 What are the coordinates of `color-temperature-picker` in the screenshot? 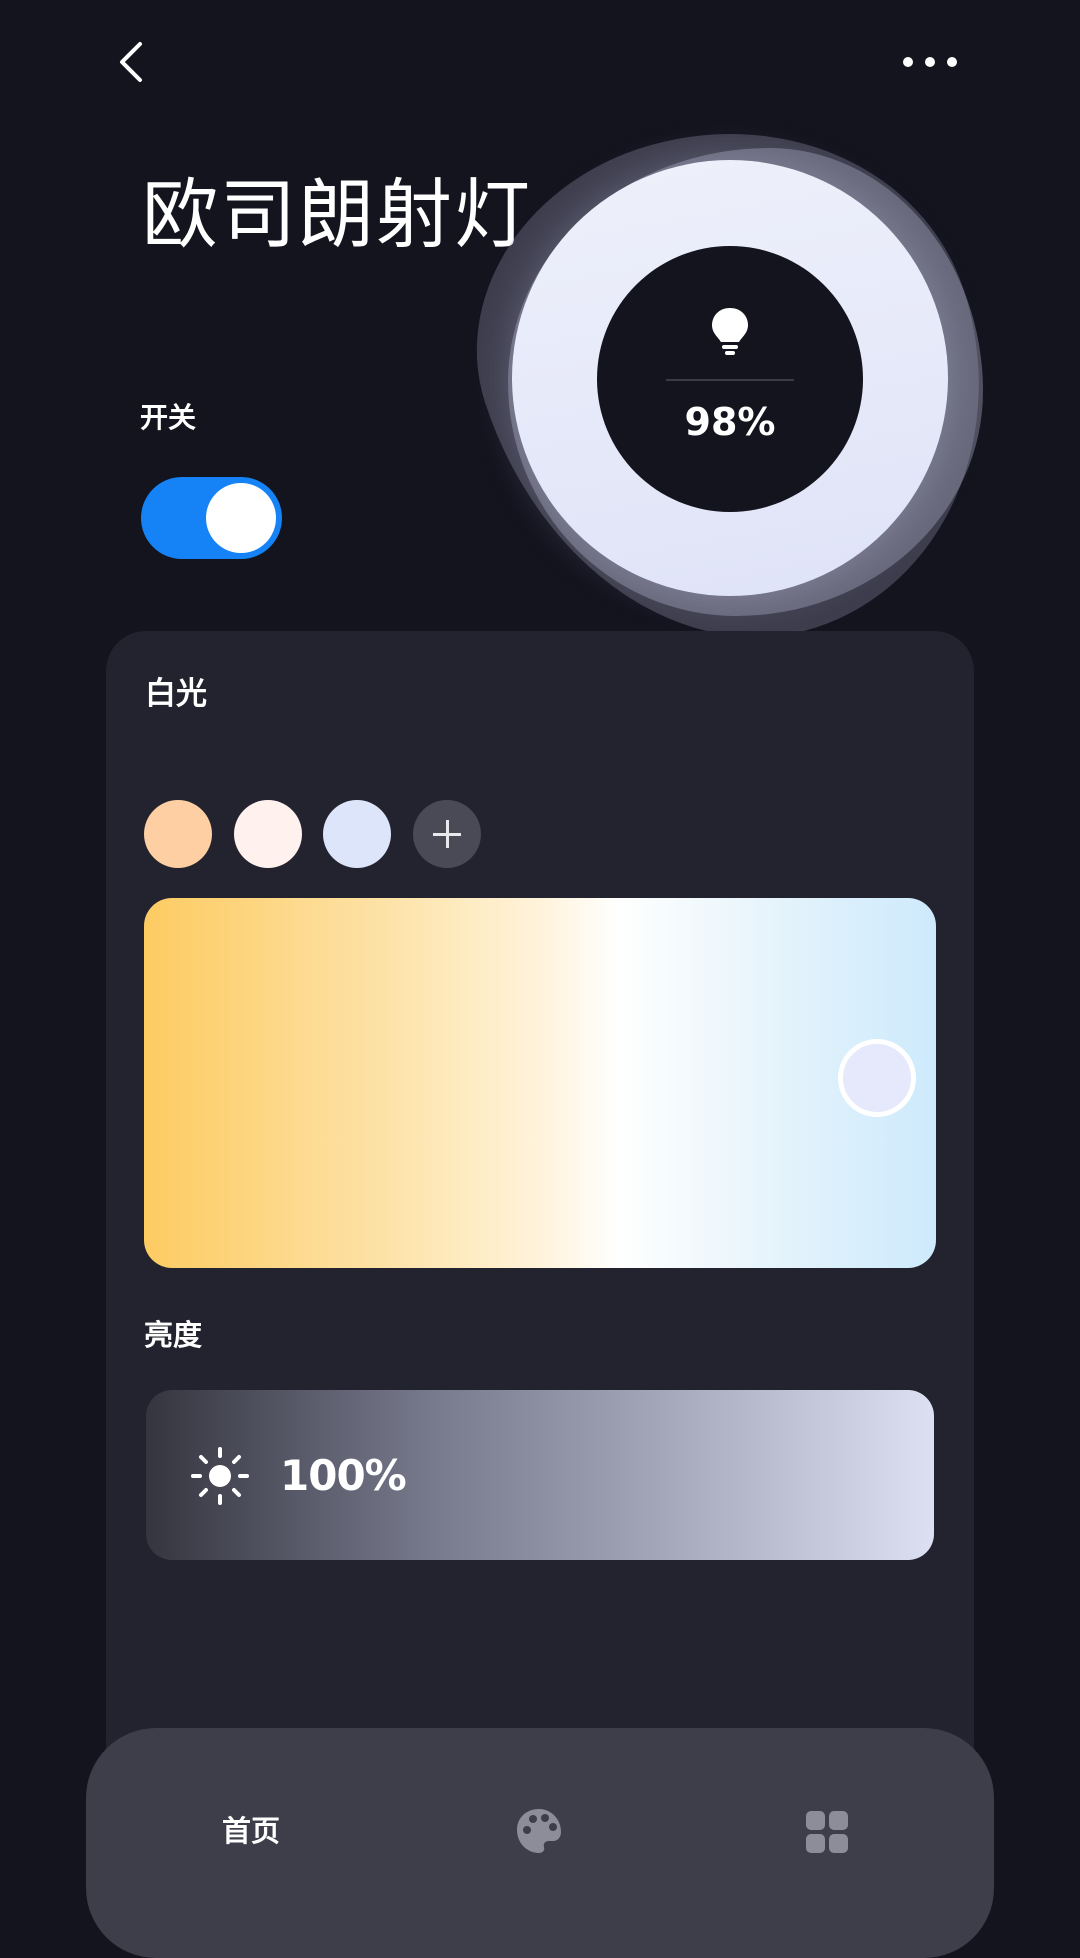 It's located at (540, 1083).